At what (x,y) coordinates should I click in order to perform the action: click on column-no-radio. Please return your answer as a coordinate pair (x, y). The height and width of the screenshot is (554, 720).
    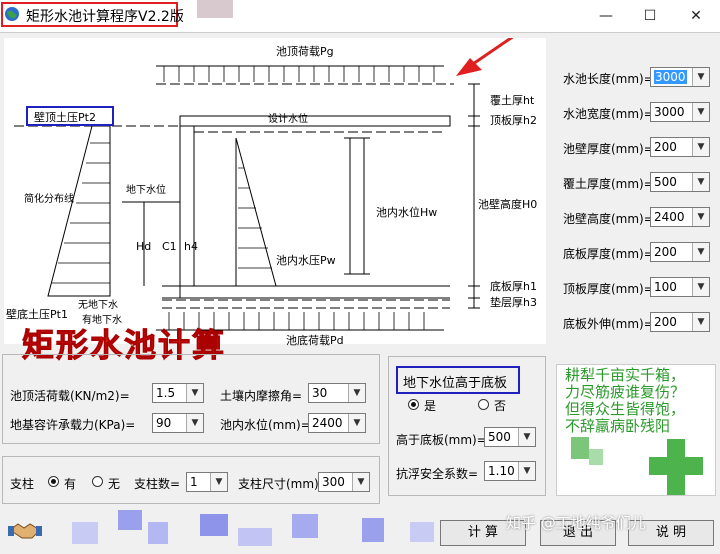
    Looking at the image, I should click on (97, 481).